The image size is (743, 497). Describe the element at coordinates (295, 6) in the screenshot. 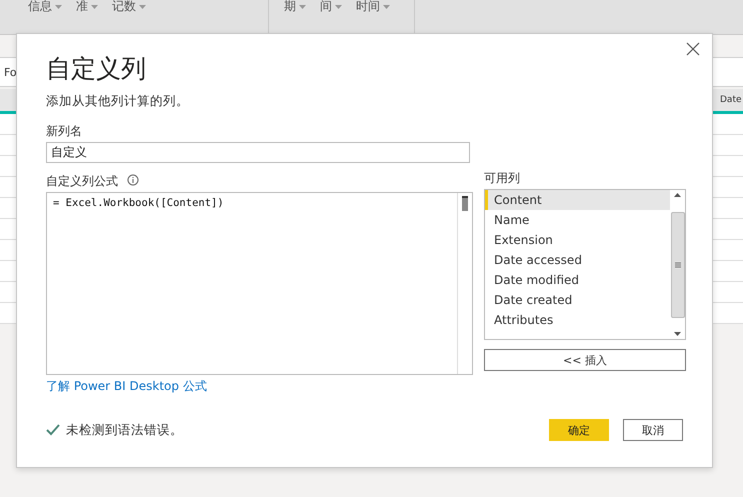

I see `ribbon-menu: 期` at that location.